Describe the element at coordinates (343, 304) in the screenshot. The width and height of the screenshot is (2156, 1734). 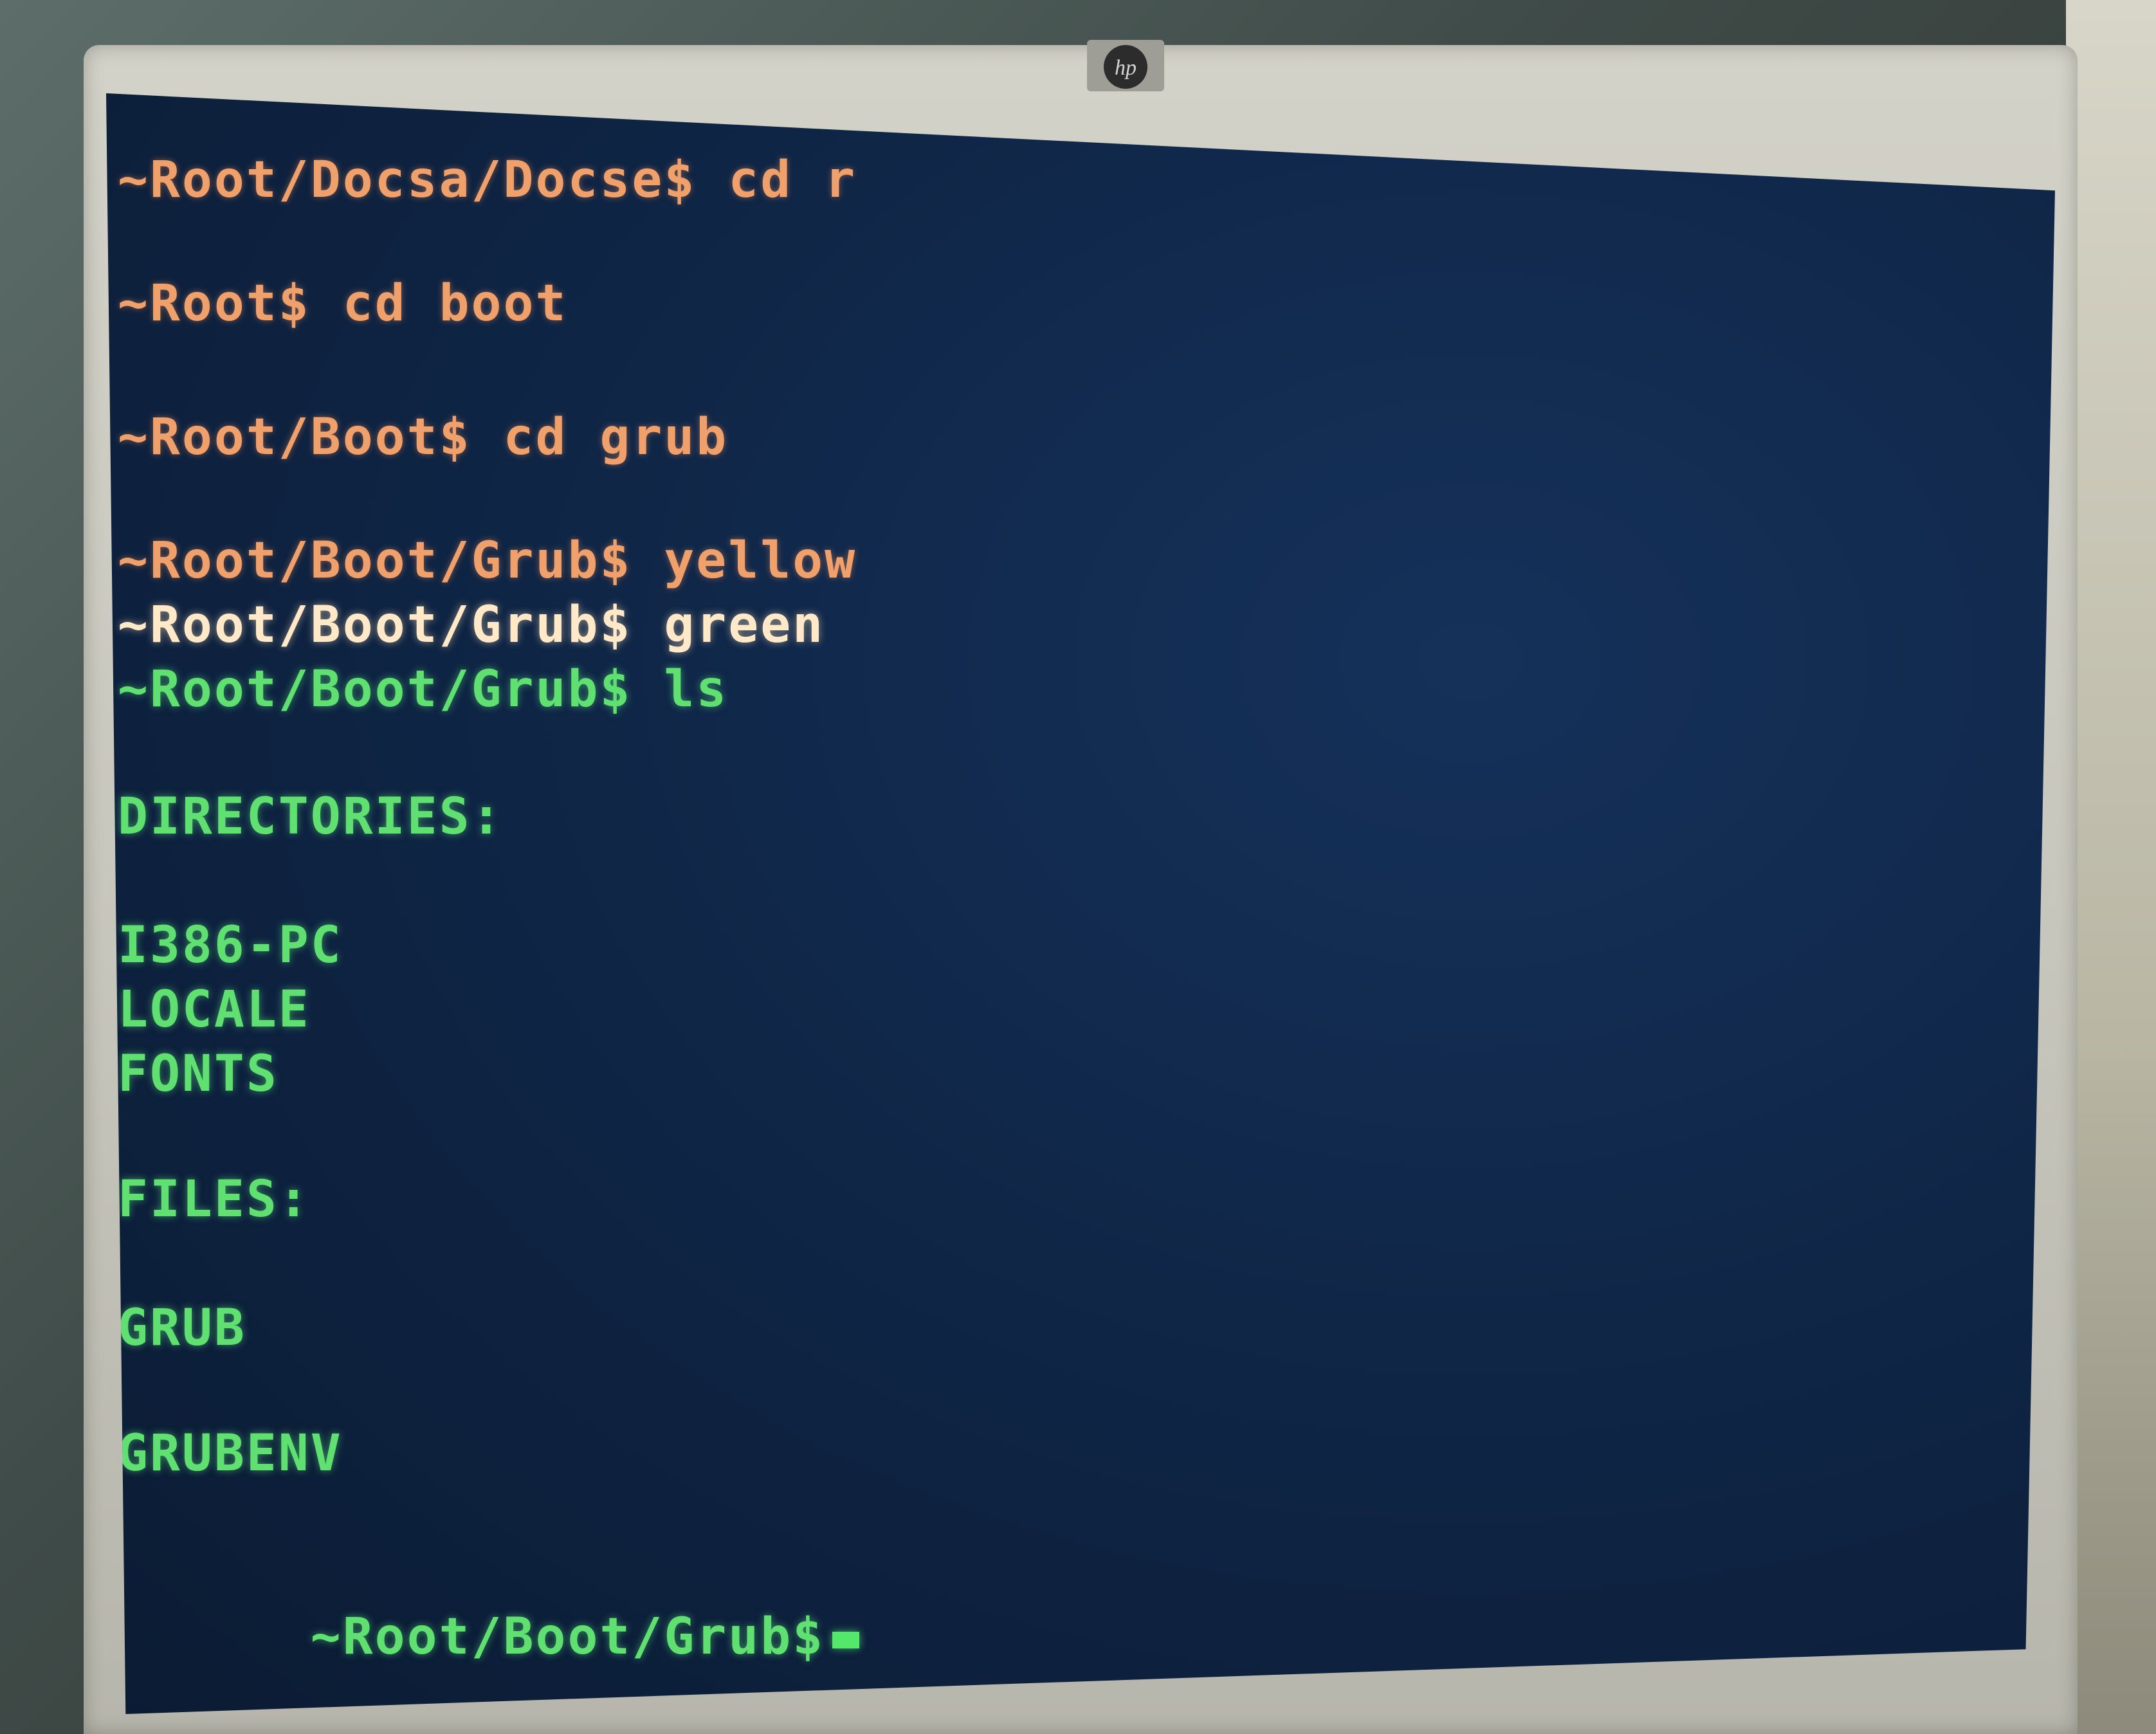
I see `terminal-line: ~Root$ cd boot` at that location.